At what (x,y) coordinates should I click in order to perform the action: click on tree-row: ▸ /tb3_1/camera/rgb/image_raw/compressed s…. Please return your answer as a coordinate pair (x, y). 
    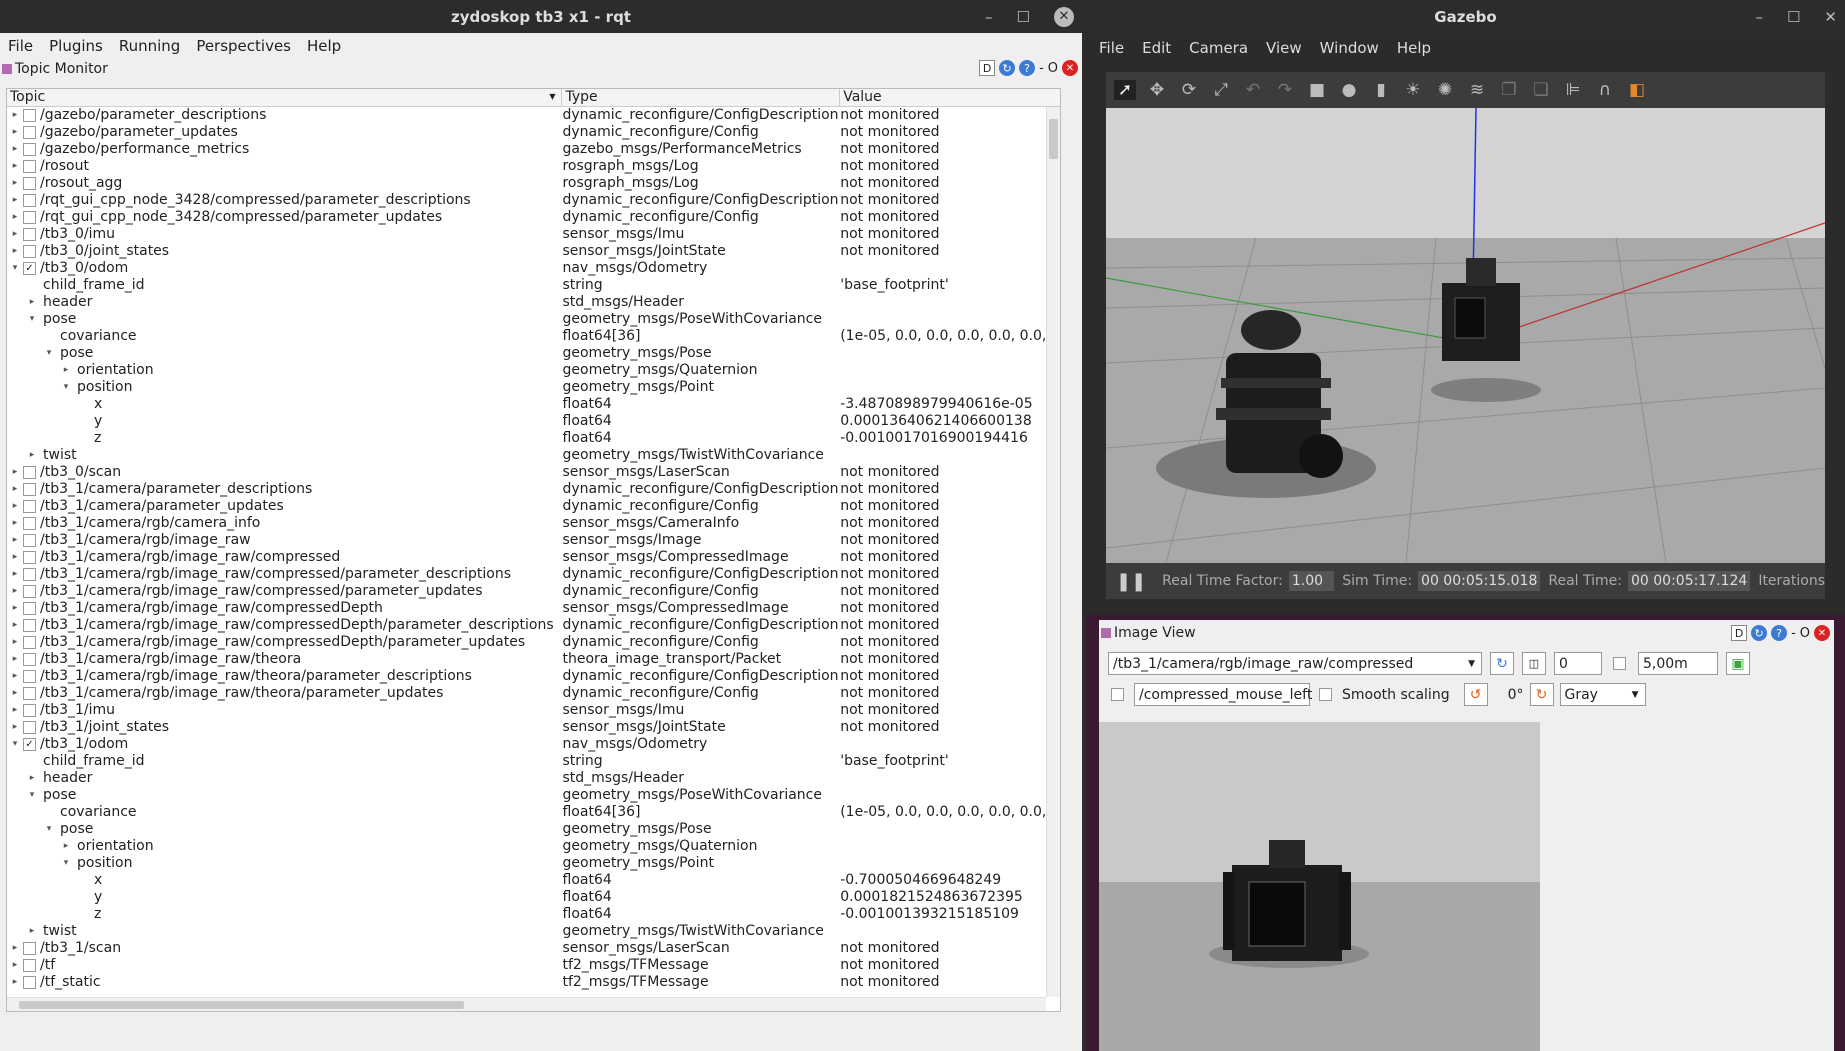
    Looking at the image, I should click on (533, 557).